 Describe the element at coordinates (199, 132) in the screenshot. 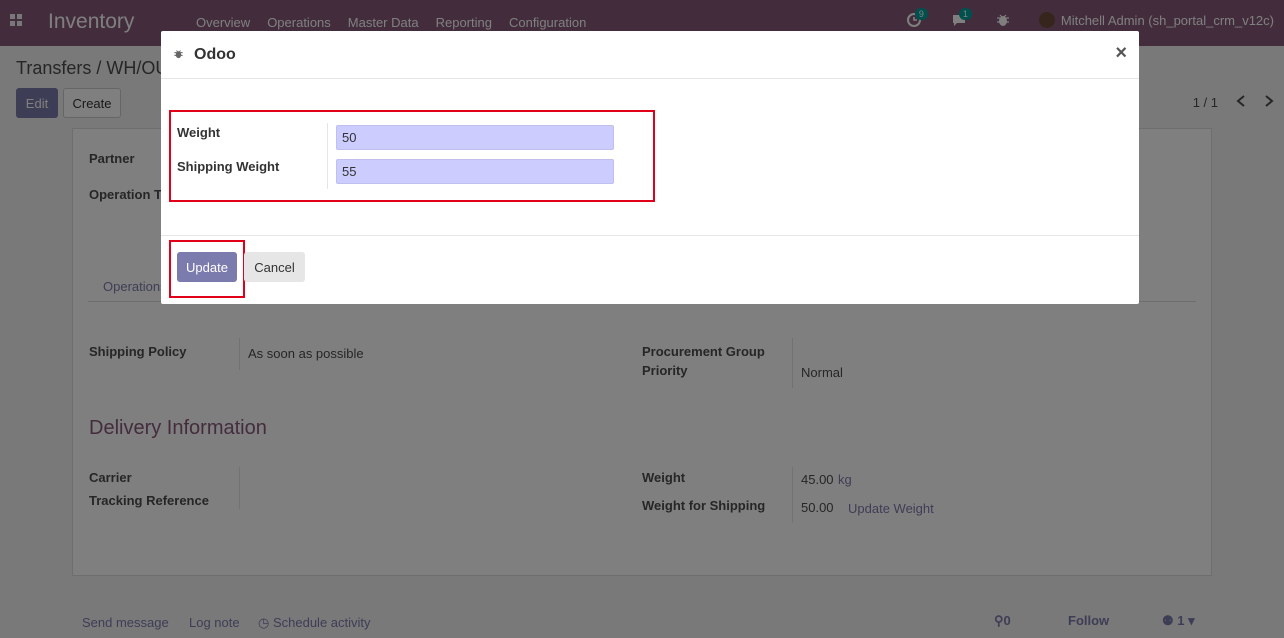

I see `weight-field-label: Weight` at that location.